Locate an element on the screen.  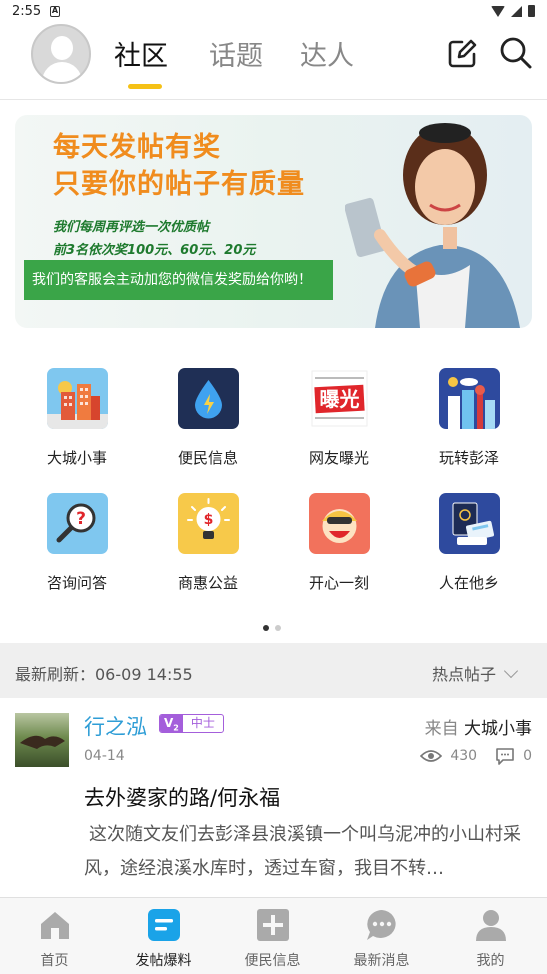
tab-experts: 达人 is located at coordinates (327, 53).